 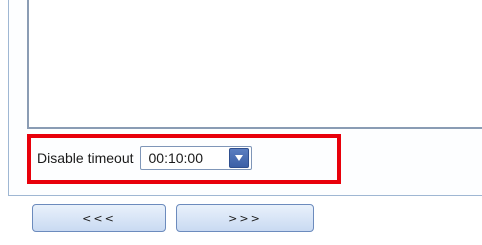 I want to click on previous-button: <<<, so click(x=99, y=218).